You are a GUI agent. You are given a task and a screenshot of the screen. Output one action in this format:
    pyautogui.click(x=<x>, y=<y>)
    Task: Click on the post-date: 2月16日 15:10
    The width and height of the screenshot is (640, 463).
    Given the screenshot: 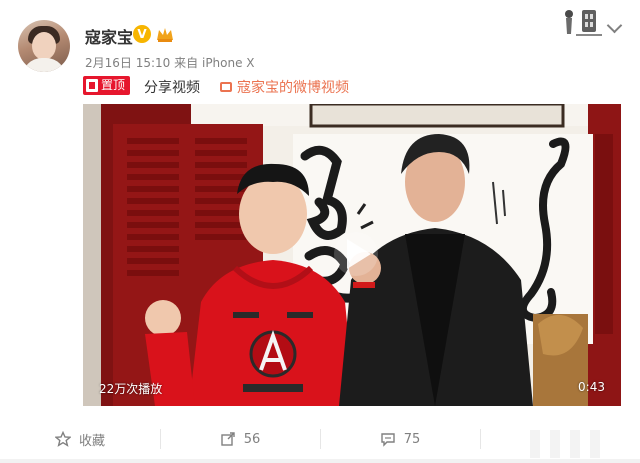 What is the action you would take?
    pyautogui.click(x=127, y=63)
    